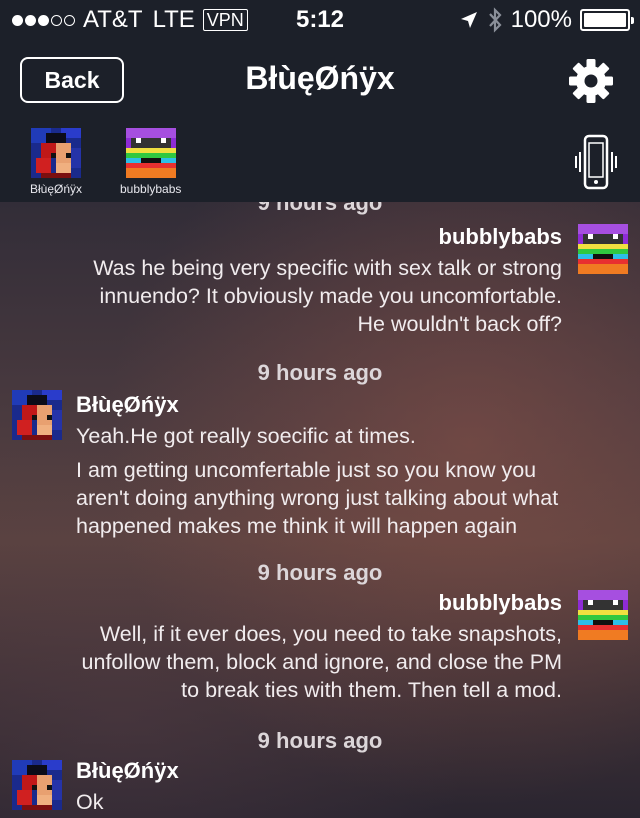 This screenshot has width=640, height=818. What do you see at coordinates (320, 20) in the screenshot?
I see `status-bar: AT&T LTE VPN 5:12 100%` at bounding box center [320, 20].